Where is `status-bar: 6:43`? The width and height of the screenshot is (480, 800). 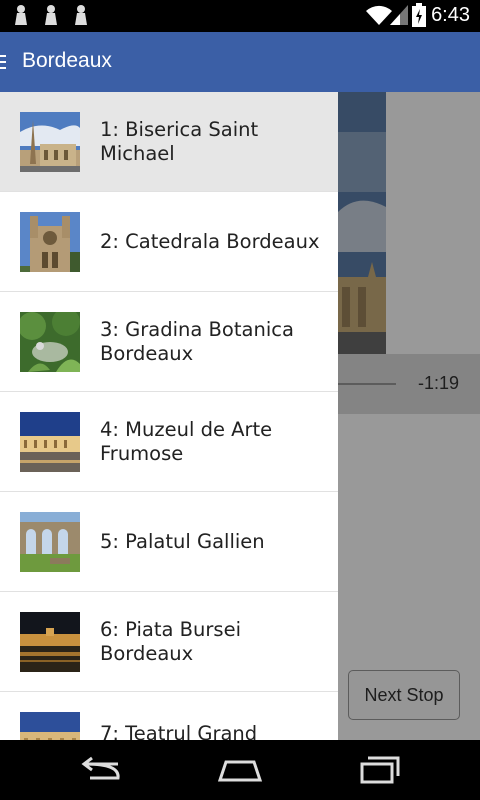 status-bar: 6:43 is located at coordinates (240, 16).